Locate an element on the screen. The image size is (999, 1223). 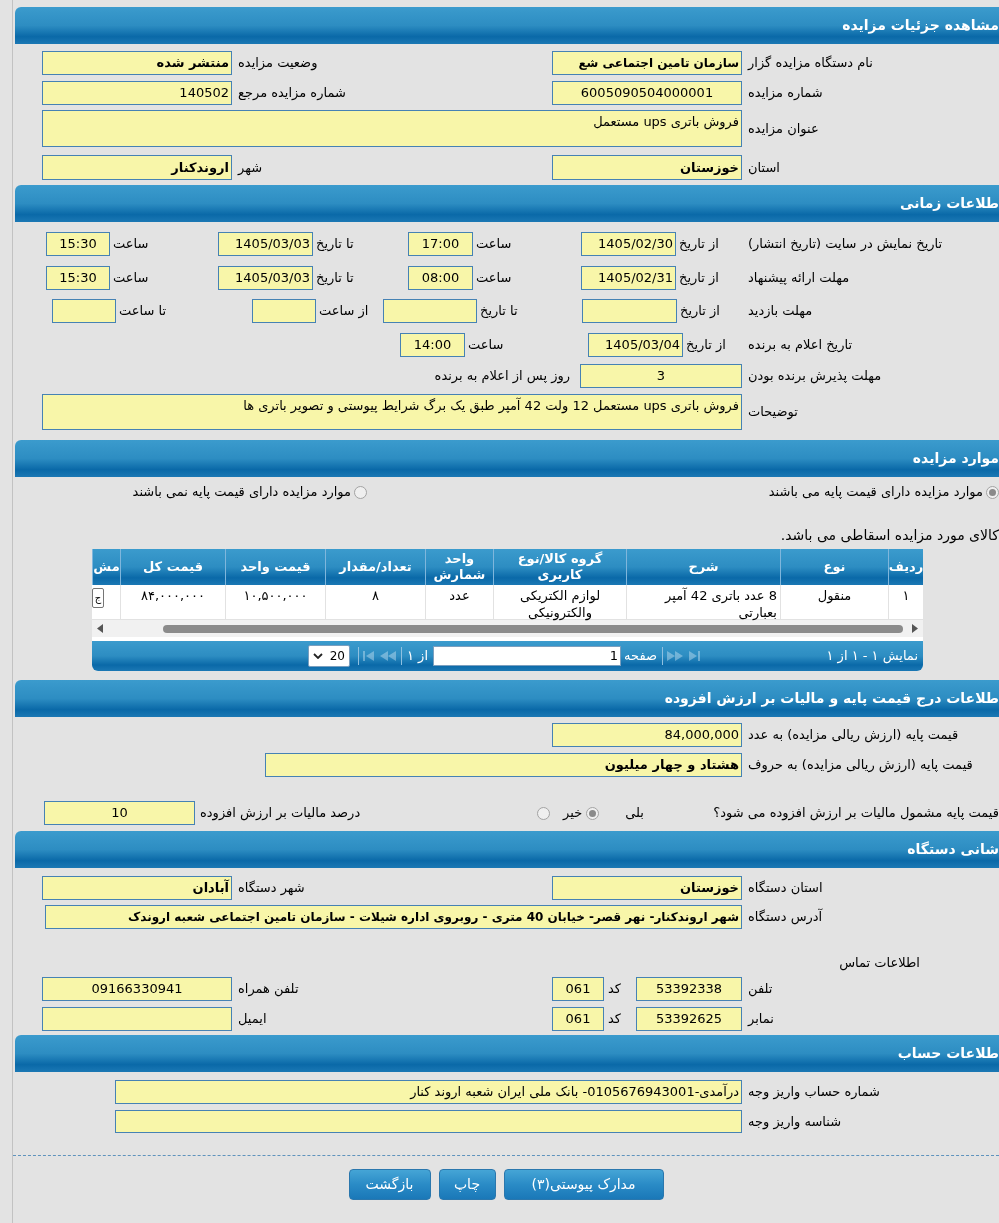
input-field: 140502 is located at coordinates (137, 93).